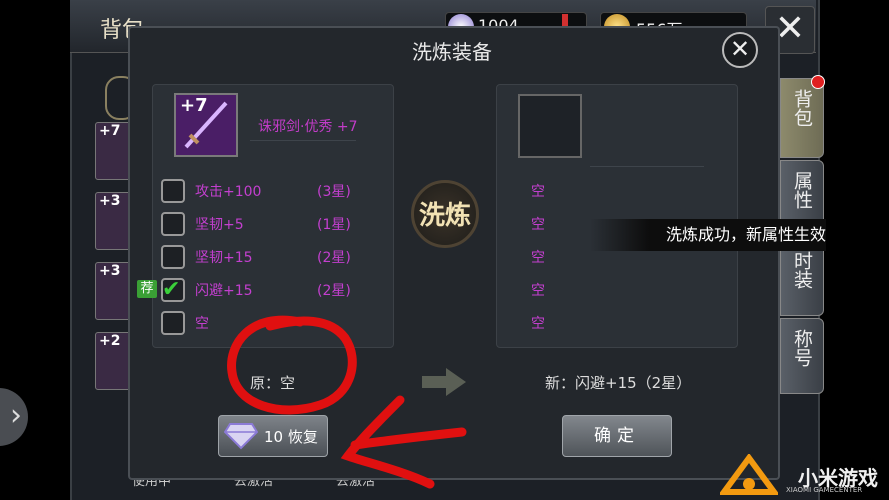 This screenshot has height=500, width=889. What do you see at coordinates (228, 192) in the screenshot?
I see `attribute-text: 攻击+100` at bounding box center [228, 192].